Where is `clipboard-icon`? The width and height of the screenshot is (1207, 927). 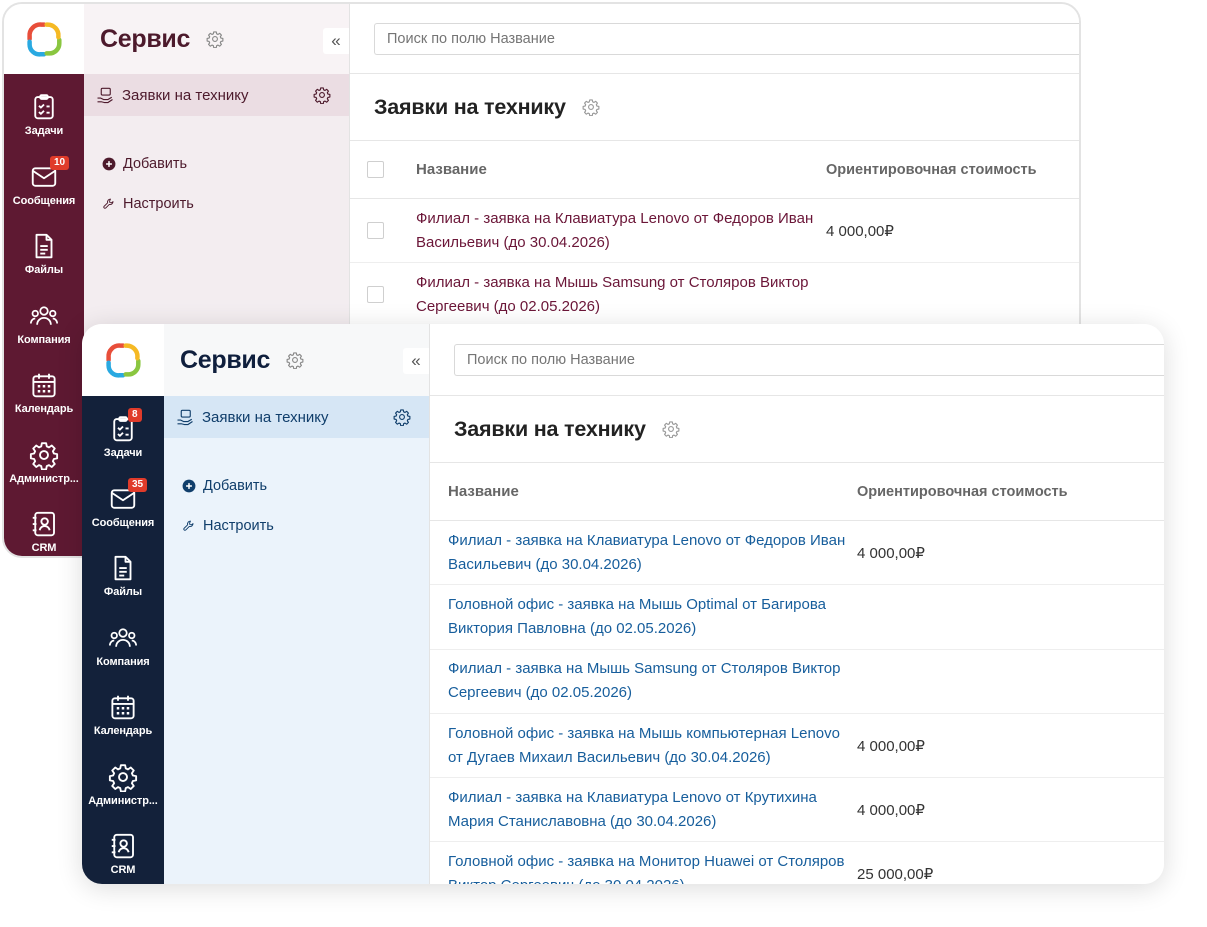
clipboard-icon is located at coordinates (44, 107).